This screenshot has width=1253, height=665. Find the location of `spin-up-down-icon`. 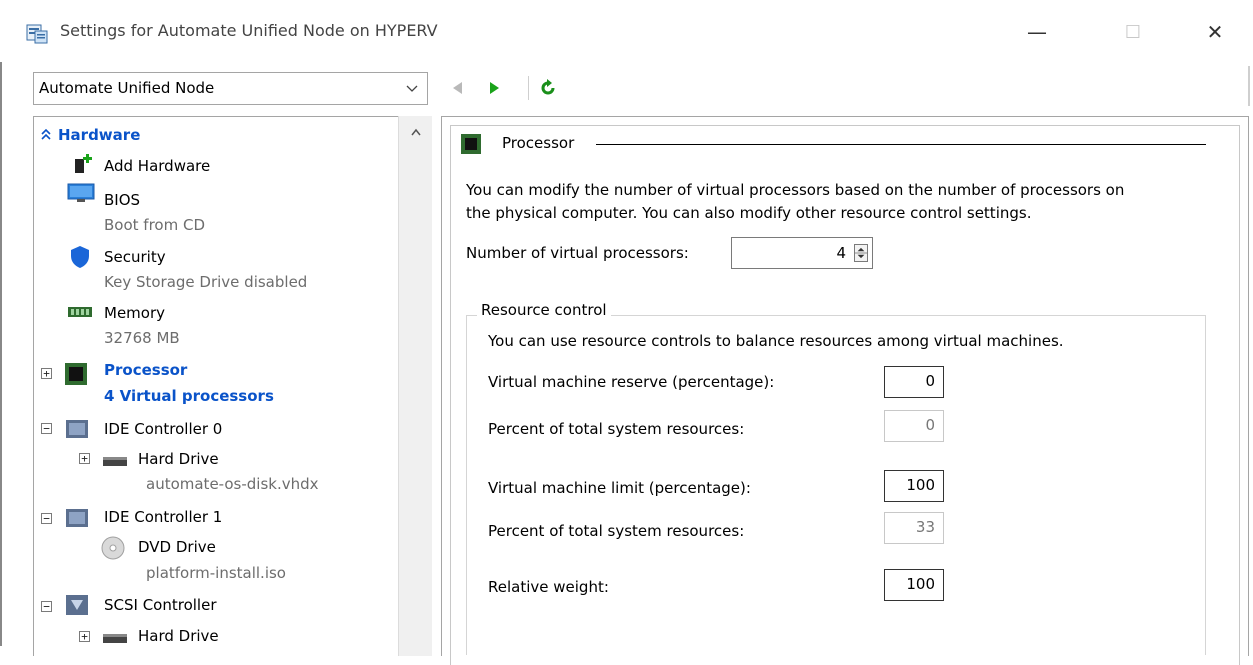

spin-up-down-icon is located at coordinates (861, 253).